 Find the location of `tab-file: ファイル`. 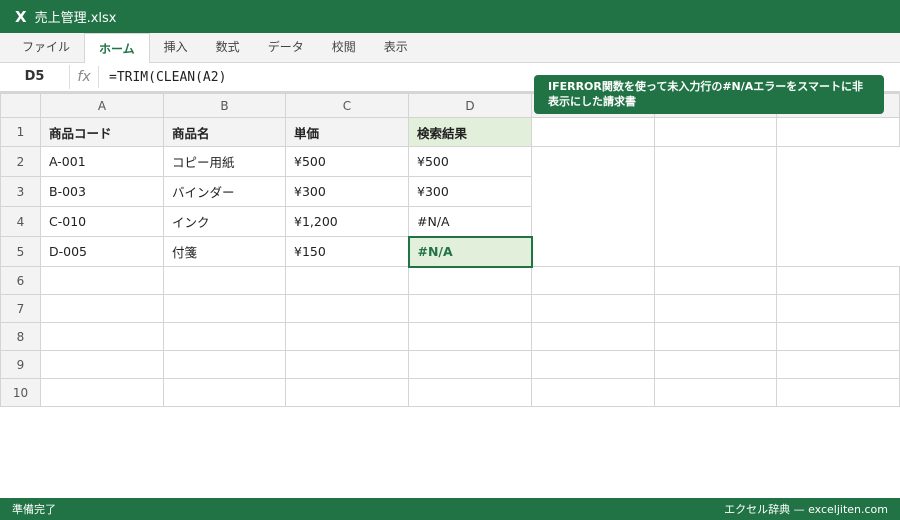

tab-file: ファイル is located at coordinates (46, 47).